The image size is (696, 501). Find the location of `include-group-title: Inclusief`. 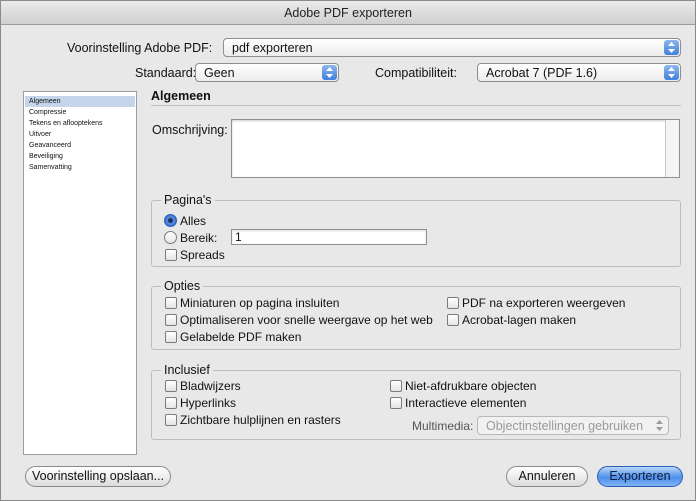

include-group-title: Inclusief is located at coordinates (187, 370).